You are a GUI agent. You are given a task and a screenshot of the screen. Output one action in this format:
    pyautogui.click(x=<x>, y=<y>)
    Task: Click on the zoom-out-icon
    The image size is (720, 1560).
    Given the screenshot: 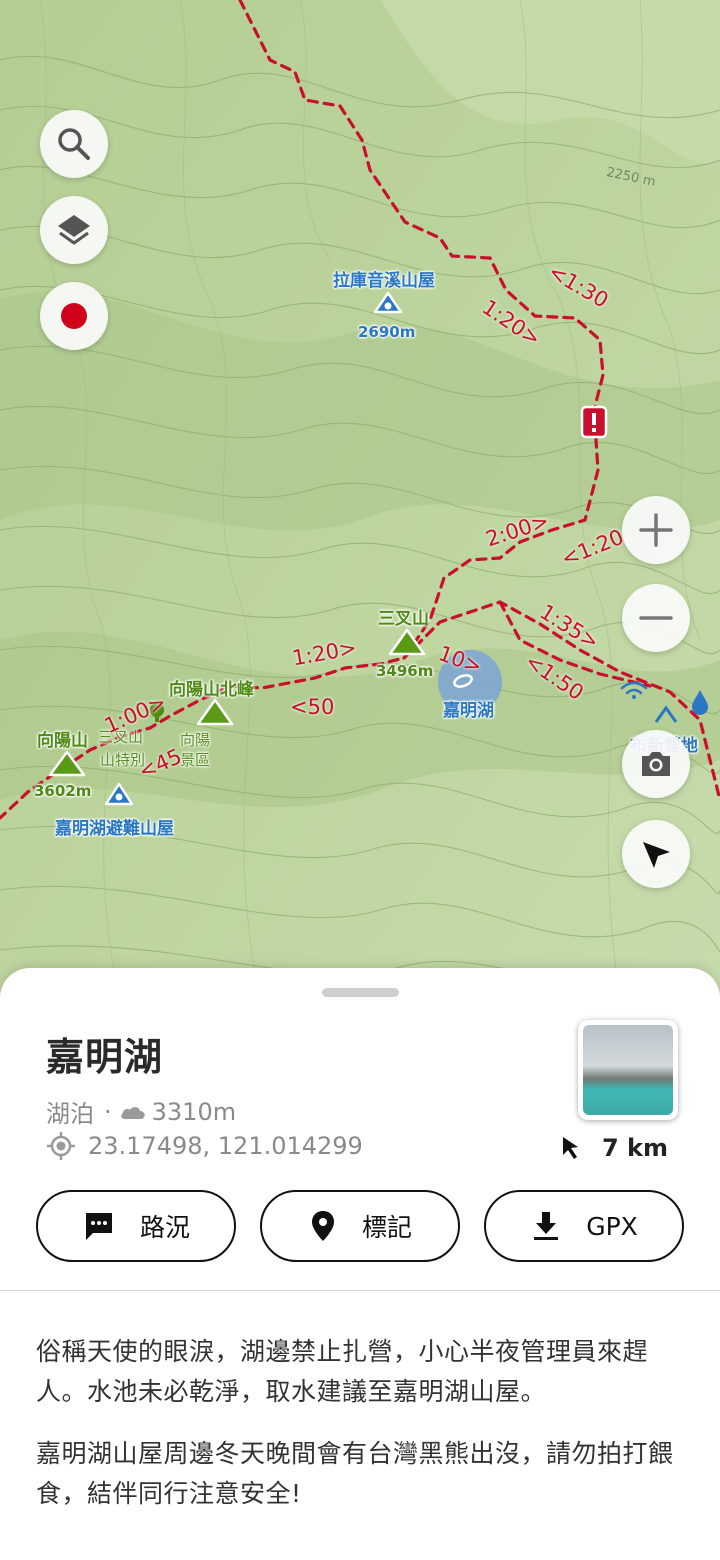 What is the action you would take?
    pyautogui.click(x=656, y=618)
    